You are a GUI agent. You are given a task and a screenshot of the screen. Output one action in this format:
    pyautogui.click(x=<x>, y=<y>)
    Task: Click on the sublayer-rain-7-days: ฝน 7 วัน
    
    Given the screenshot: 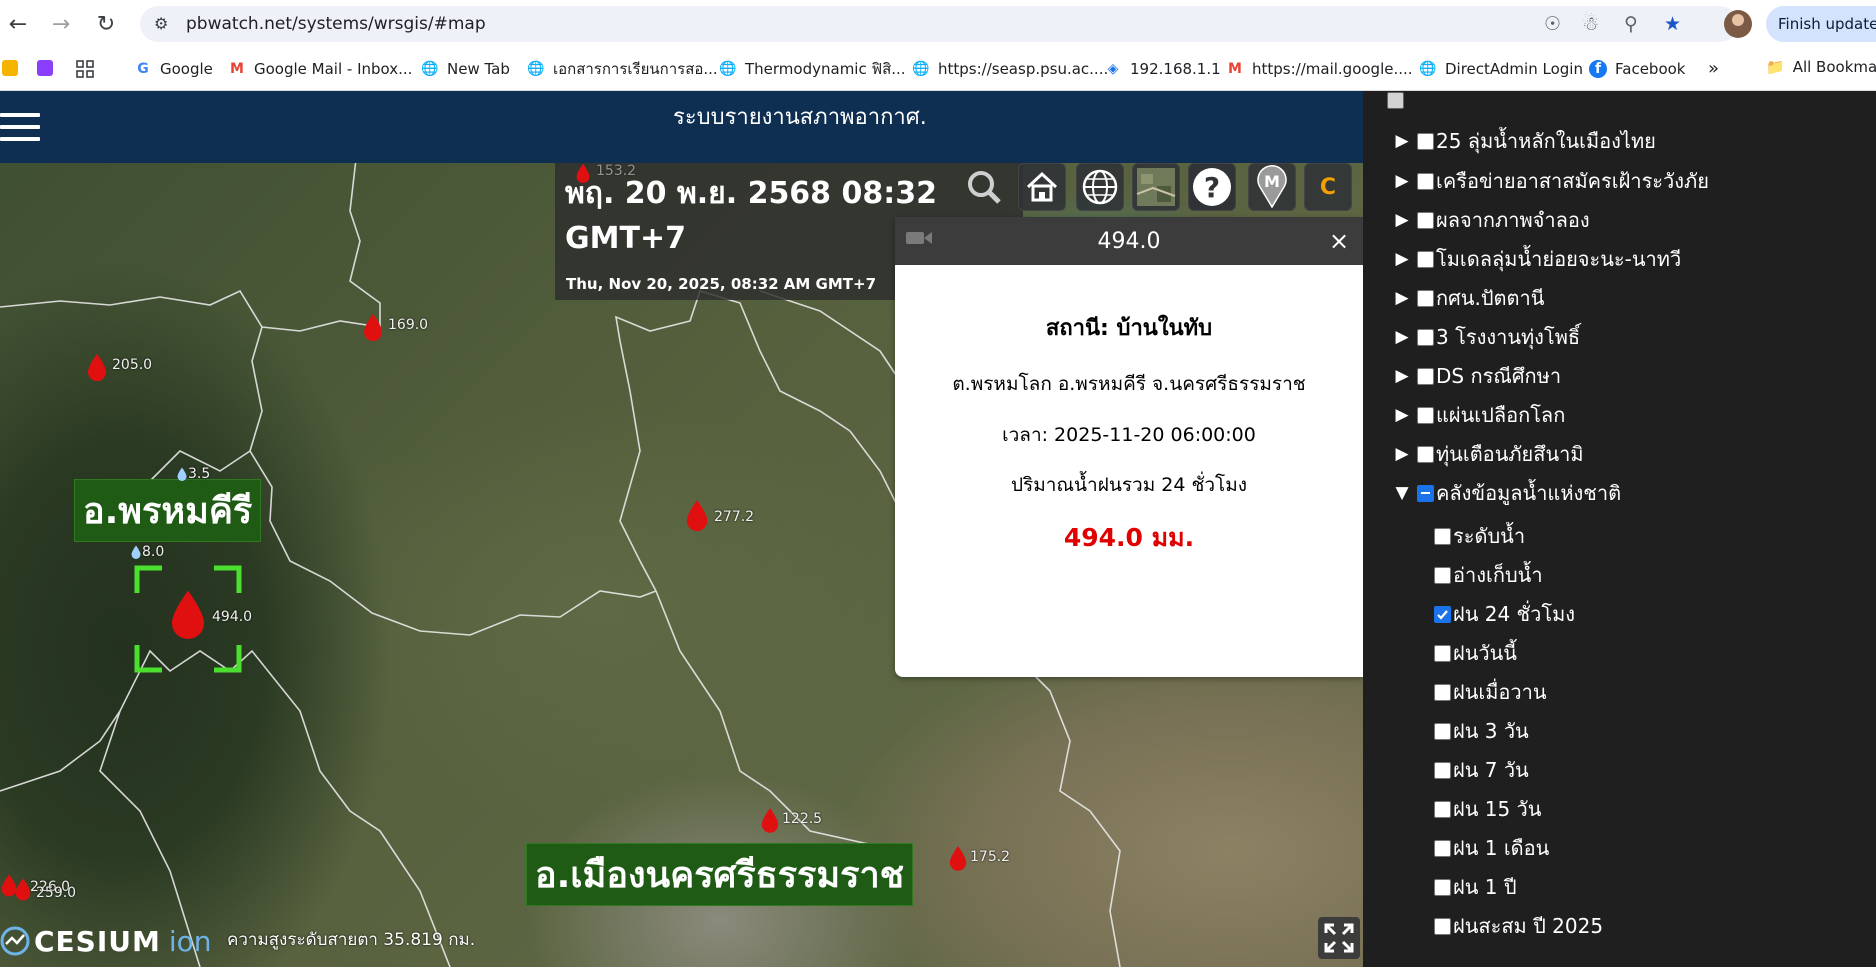 What is the action you would take?
    pyautogui.click(x=1481, y=770)
    